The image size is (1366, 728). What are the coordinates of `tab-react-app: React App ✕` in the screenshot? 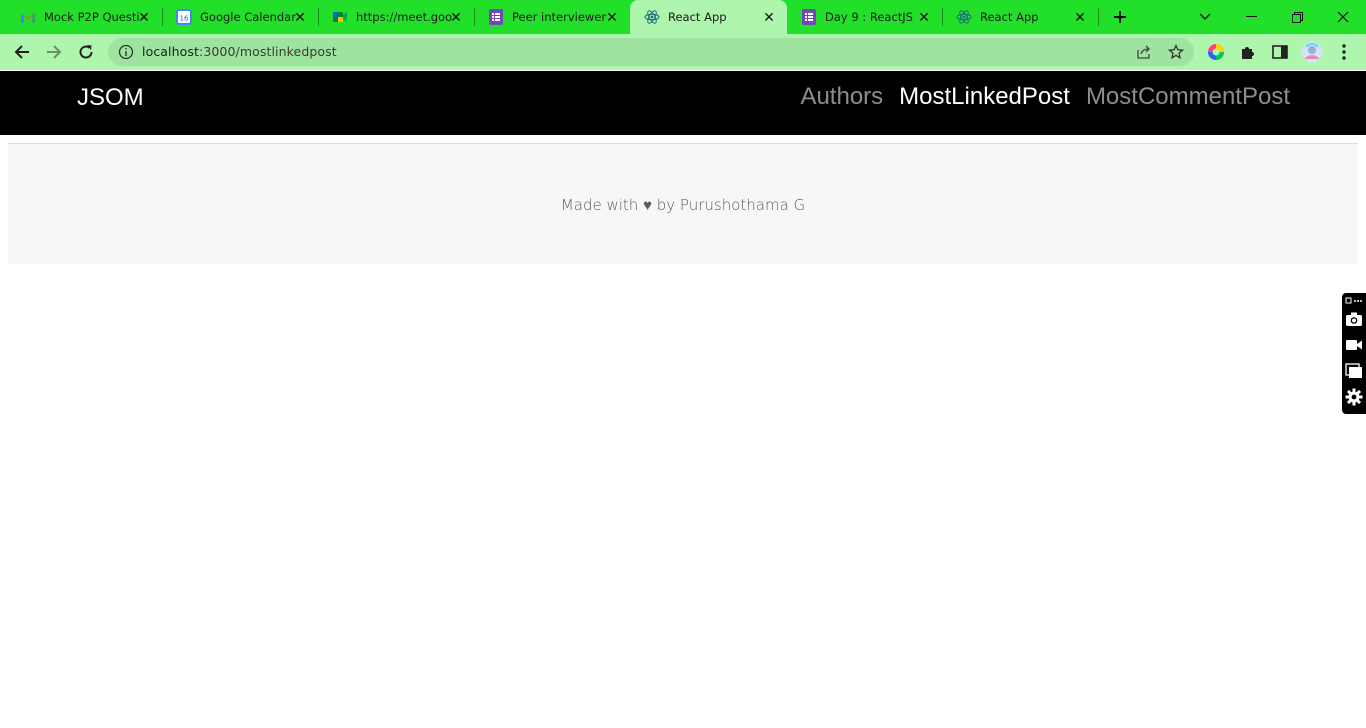 It's located at (1020, 17).